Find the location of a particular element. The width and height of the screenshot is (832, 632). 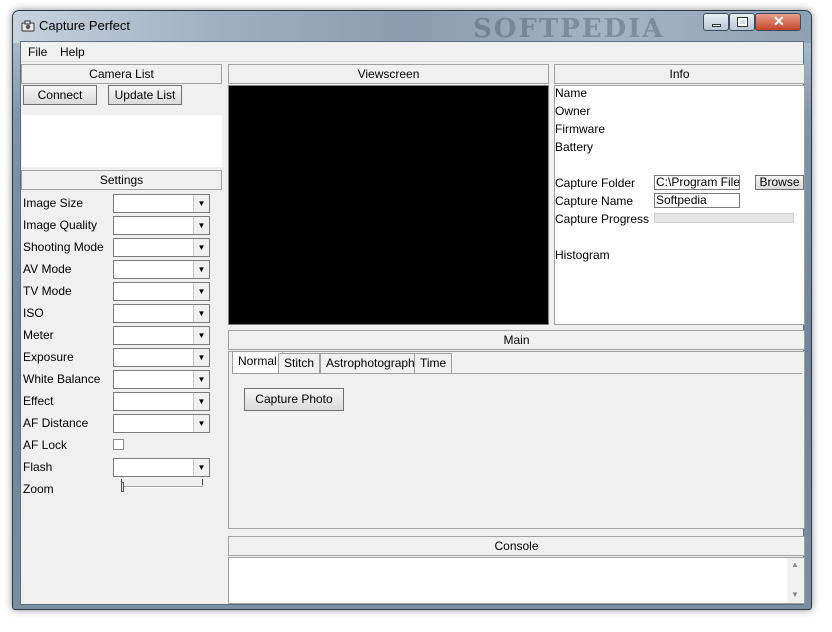

shooting-mode-label: Shooting Mode is located at coordinates (63, 247).